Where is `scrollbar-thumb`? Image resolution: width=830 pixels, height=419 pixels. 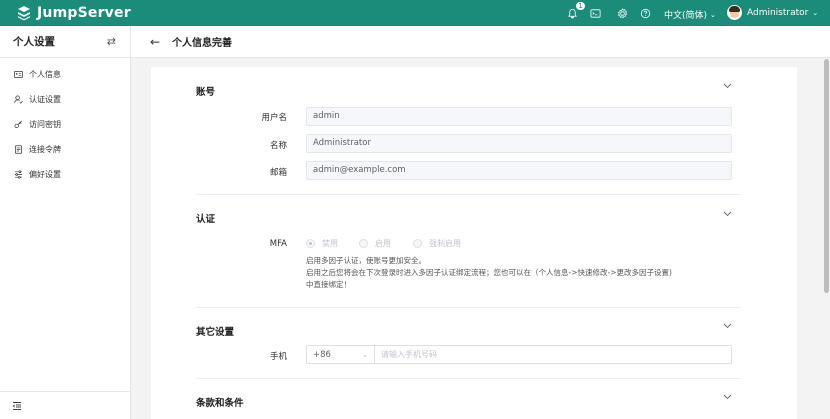
scrollbar-thumb is located at coordinates (826, 176).